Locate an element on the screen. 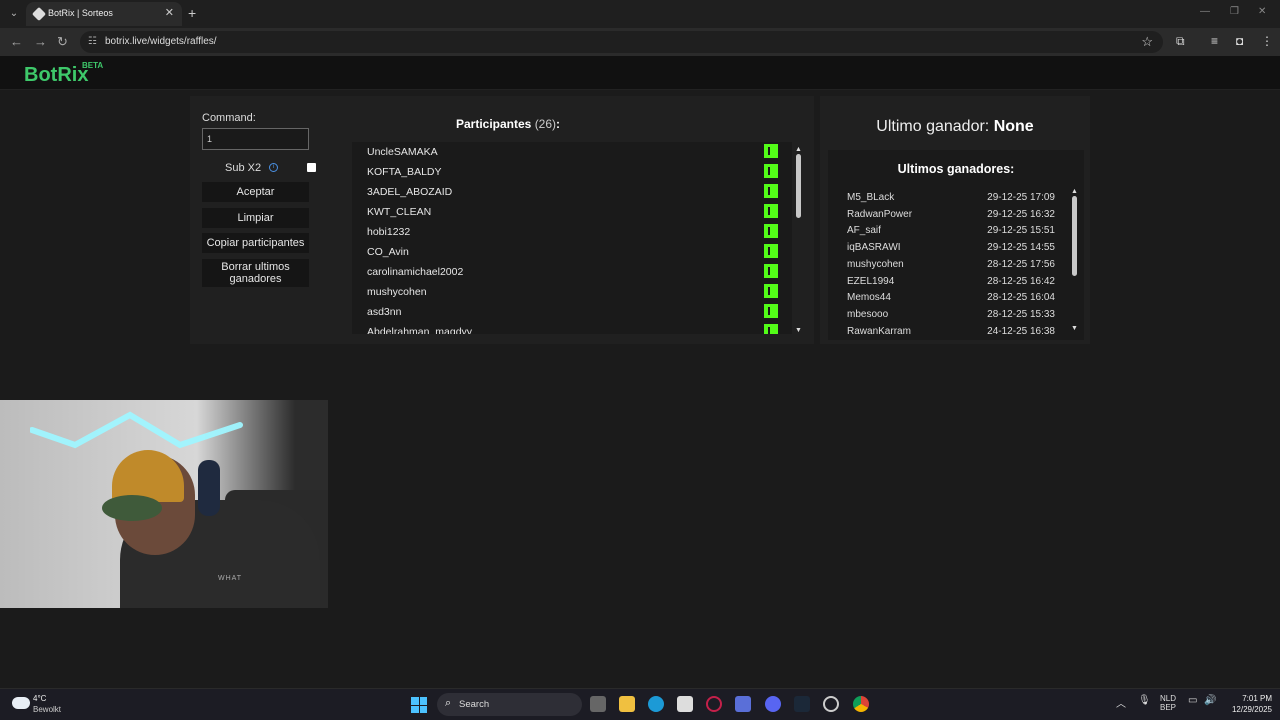 This screenshot has height=720, width=1280. tab-list-chevron-icon: ⌄ is located at coordinates (14, 14).